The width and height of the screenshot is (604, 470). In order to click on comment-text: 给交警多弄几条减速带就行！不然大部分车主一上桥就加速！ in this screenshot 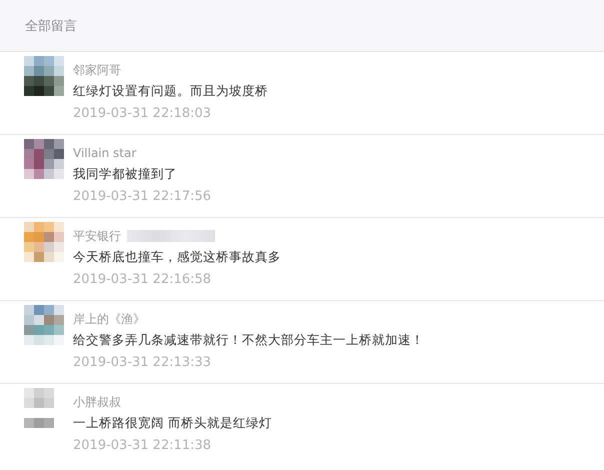, I will do `click(248, 340)`.